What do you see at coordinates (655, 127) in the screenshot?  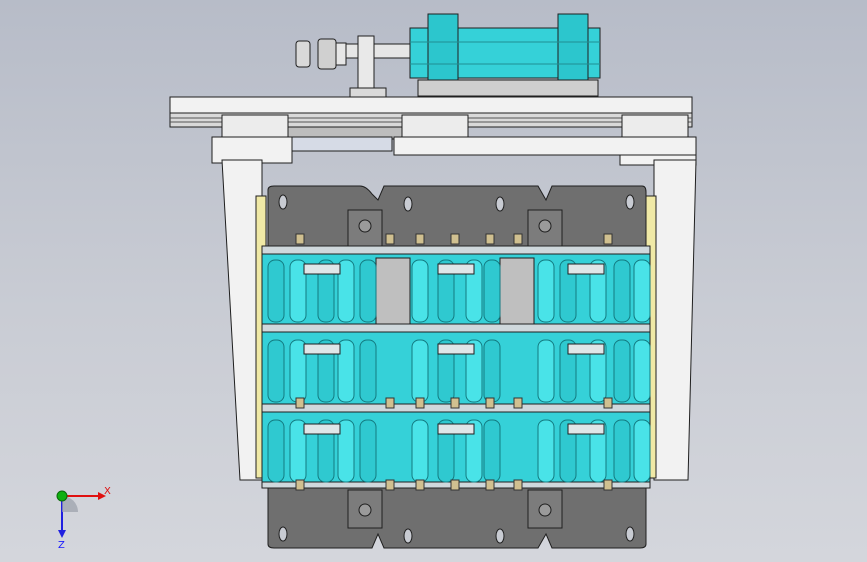 I see `linear-slider-right` at bounding box center [655, 127].